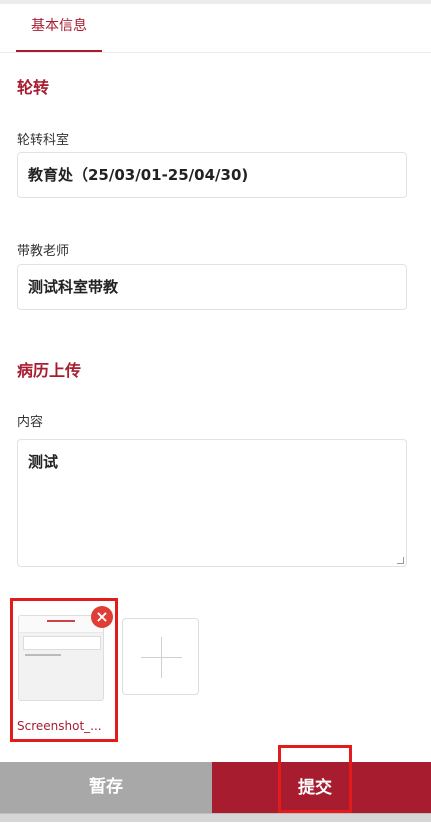 The width and height of the screenshot is (431, 828). I want to click on submit-label: 提交, so click(315, 779).